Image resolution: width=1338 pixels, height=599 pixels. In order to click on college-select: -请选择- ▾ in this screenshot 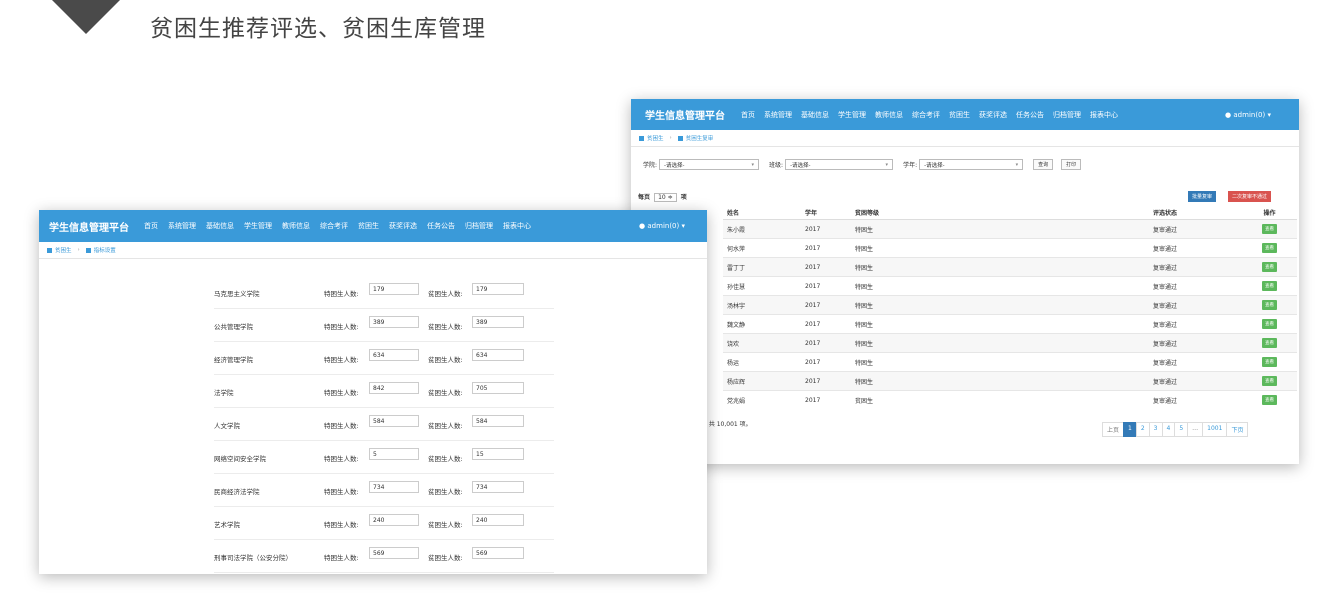, I will do `click(709, 164)`.